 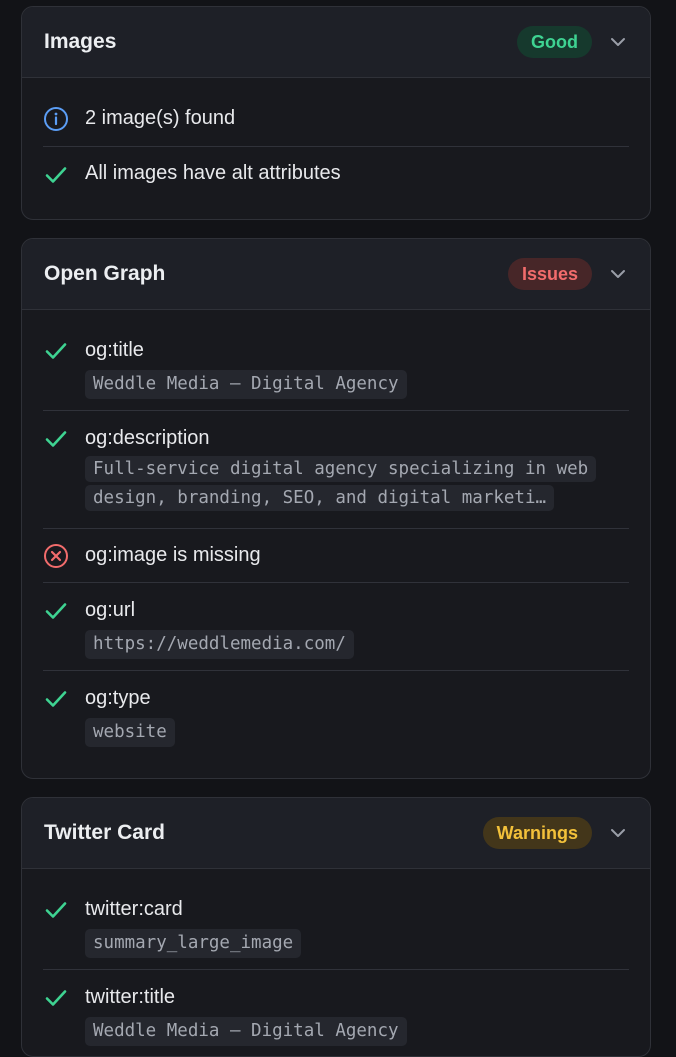 What do you see at coordinates (56, 556) in the screenshot?
I see `error-icon` at bounding box center [56, 556].